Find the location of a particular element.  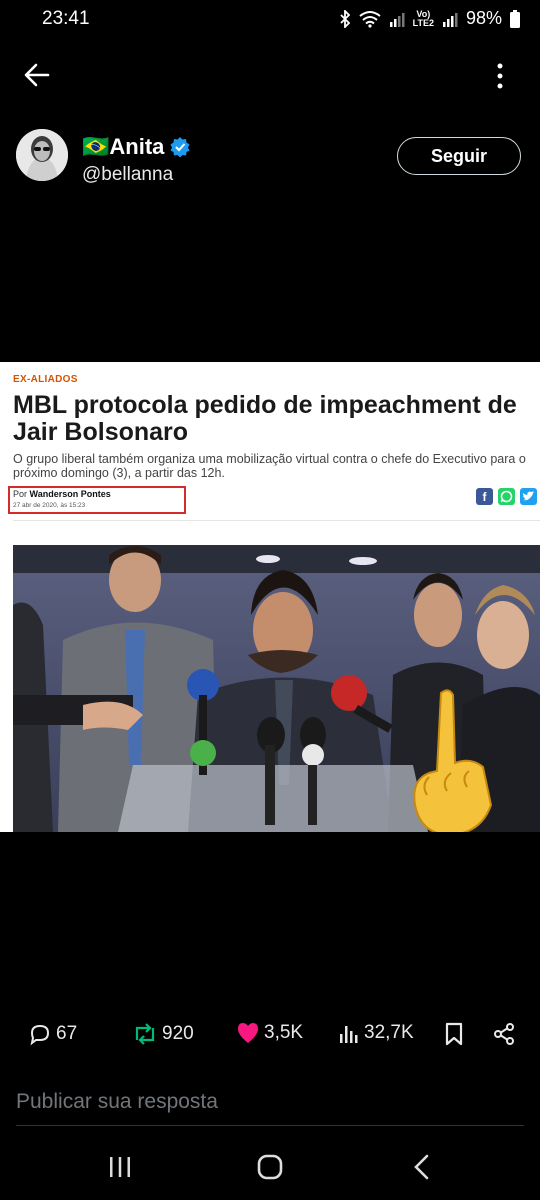

status-icons: Vo) LTE2 98% is located at coordinates (429, 18).